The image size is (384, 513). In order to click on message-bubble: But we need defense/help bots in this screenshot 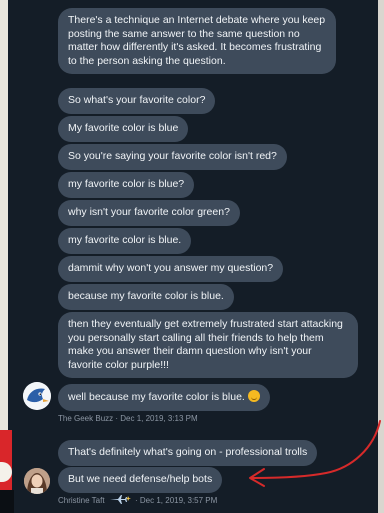, I will do `click(140, 480)`.